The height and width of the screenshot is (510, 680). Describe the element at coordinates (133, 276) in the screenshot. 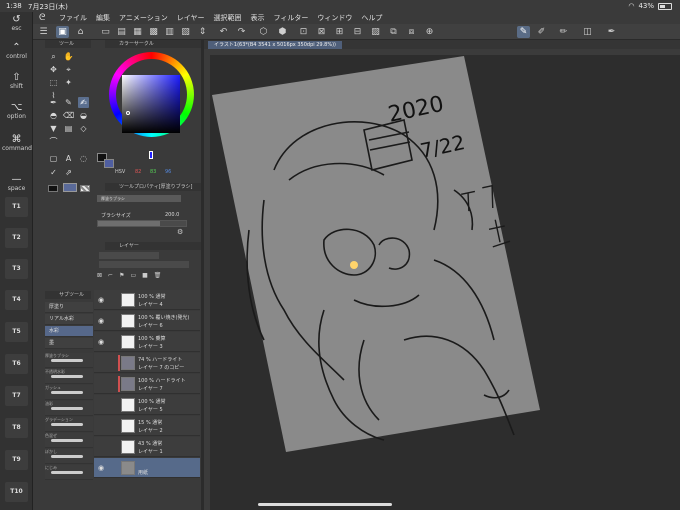

I see `mask-icon: ▭` at that location.